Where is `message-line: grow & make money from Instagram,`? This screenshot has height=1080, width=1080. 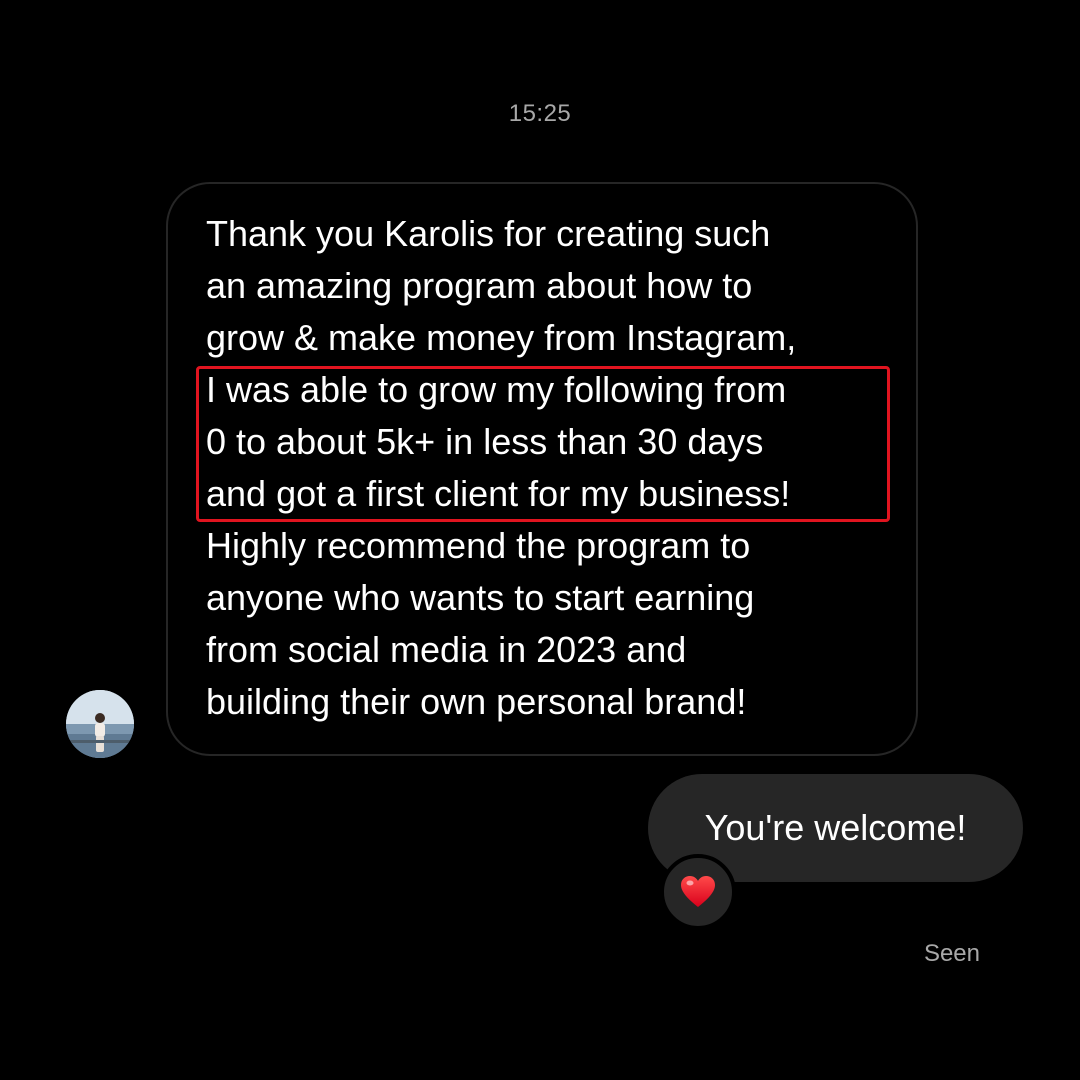
message-line: grow & make money from Instagram, is located at coordinates (501, 337).